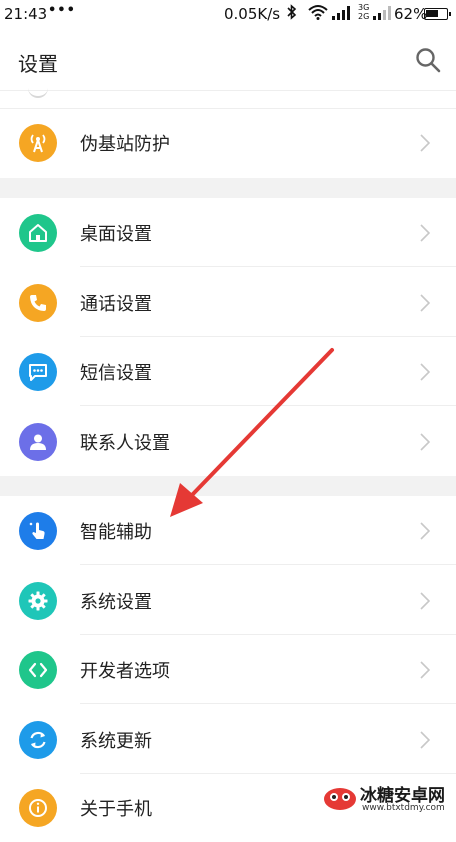 The image size is (456, 842). What do you see at coordinates (228, 600) in the screenshot?
I see `settings-item-system: 系统设置` at bounding box center [228, 600].